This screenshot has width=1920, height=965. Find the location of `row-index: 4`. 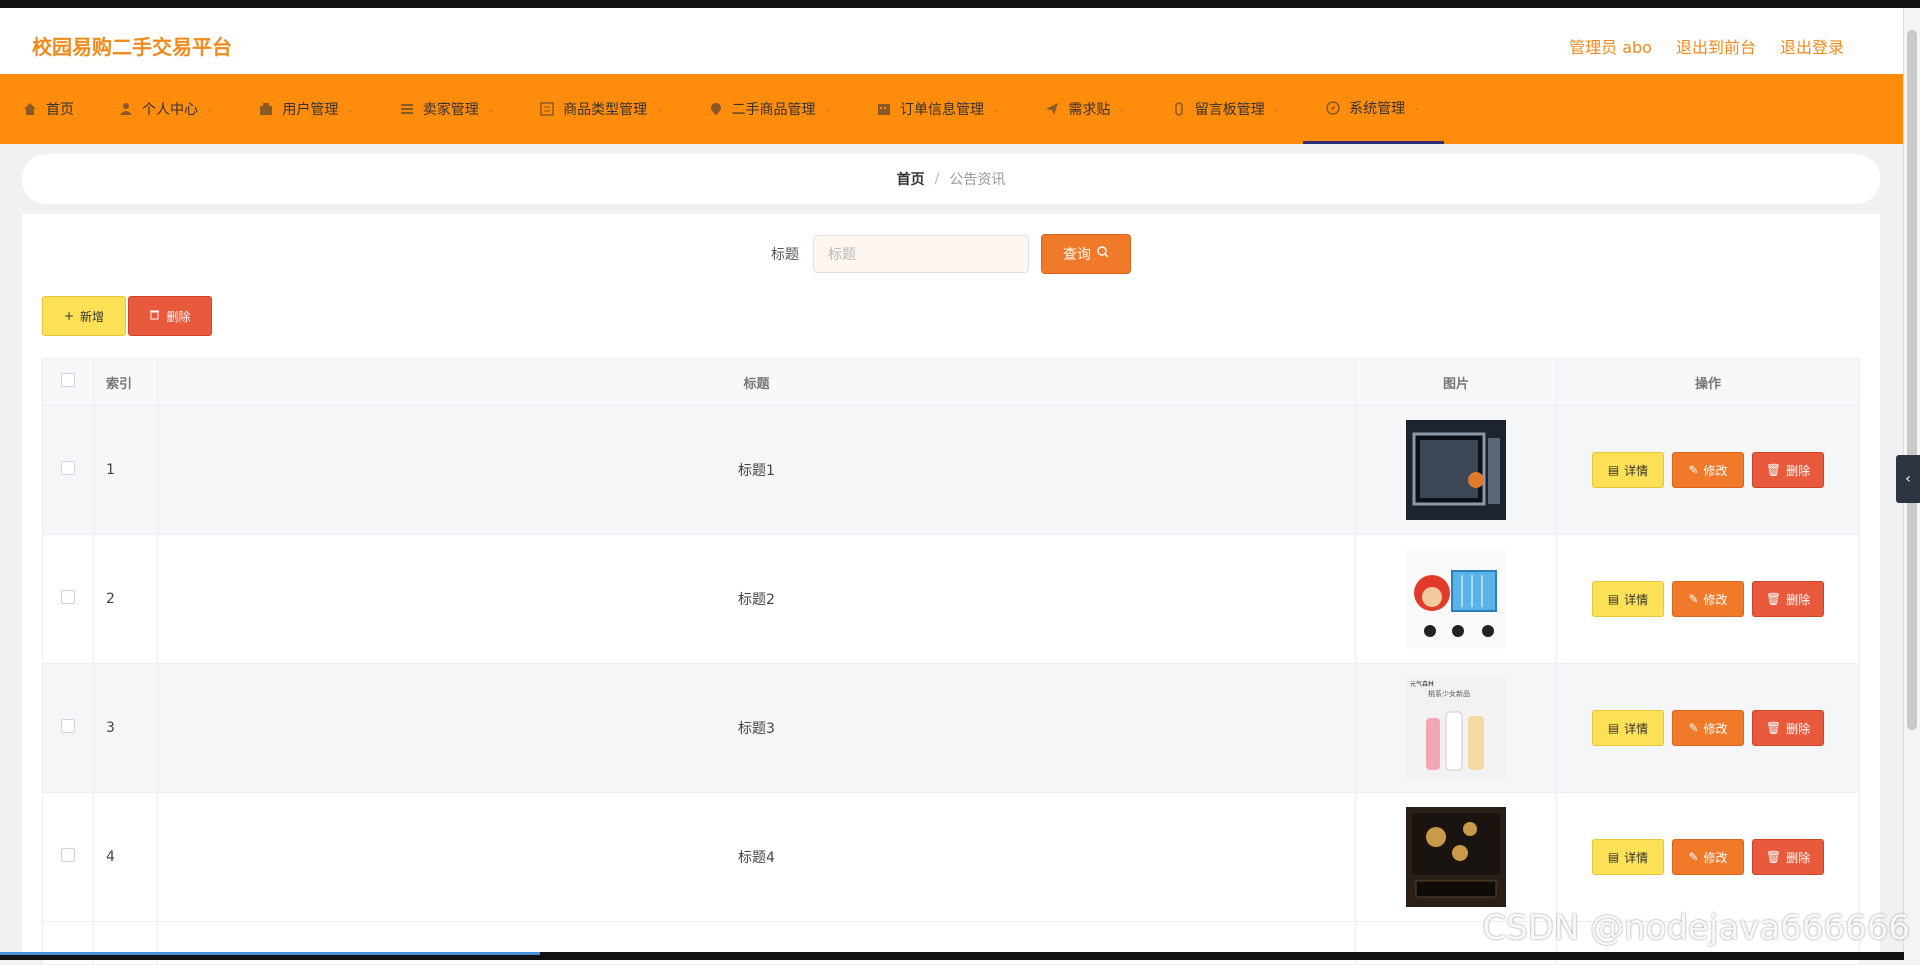

row-index: 4 is located at coordinates (125, 857).